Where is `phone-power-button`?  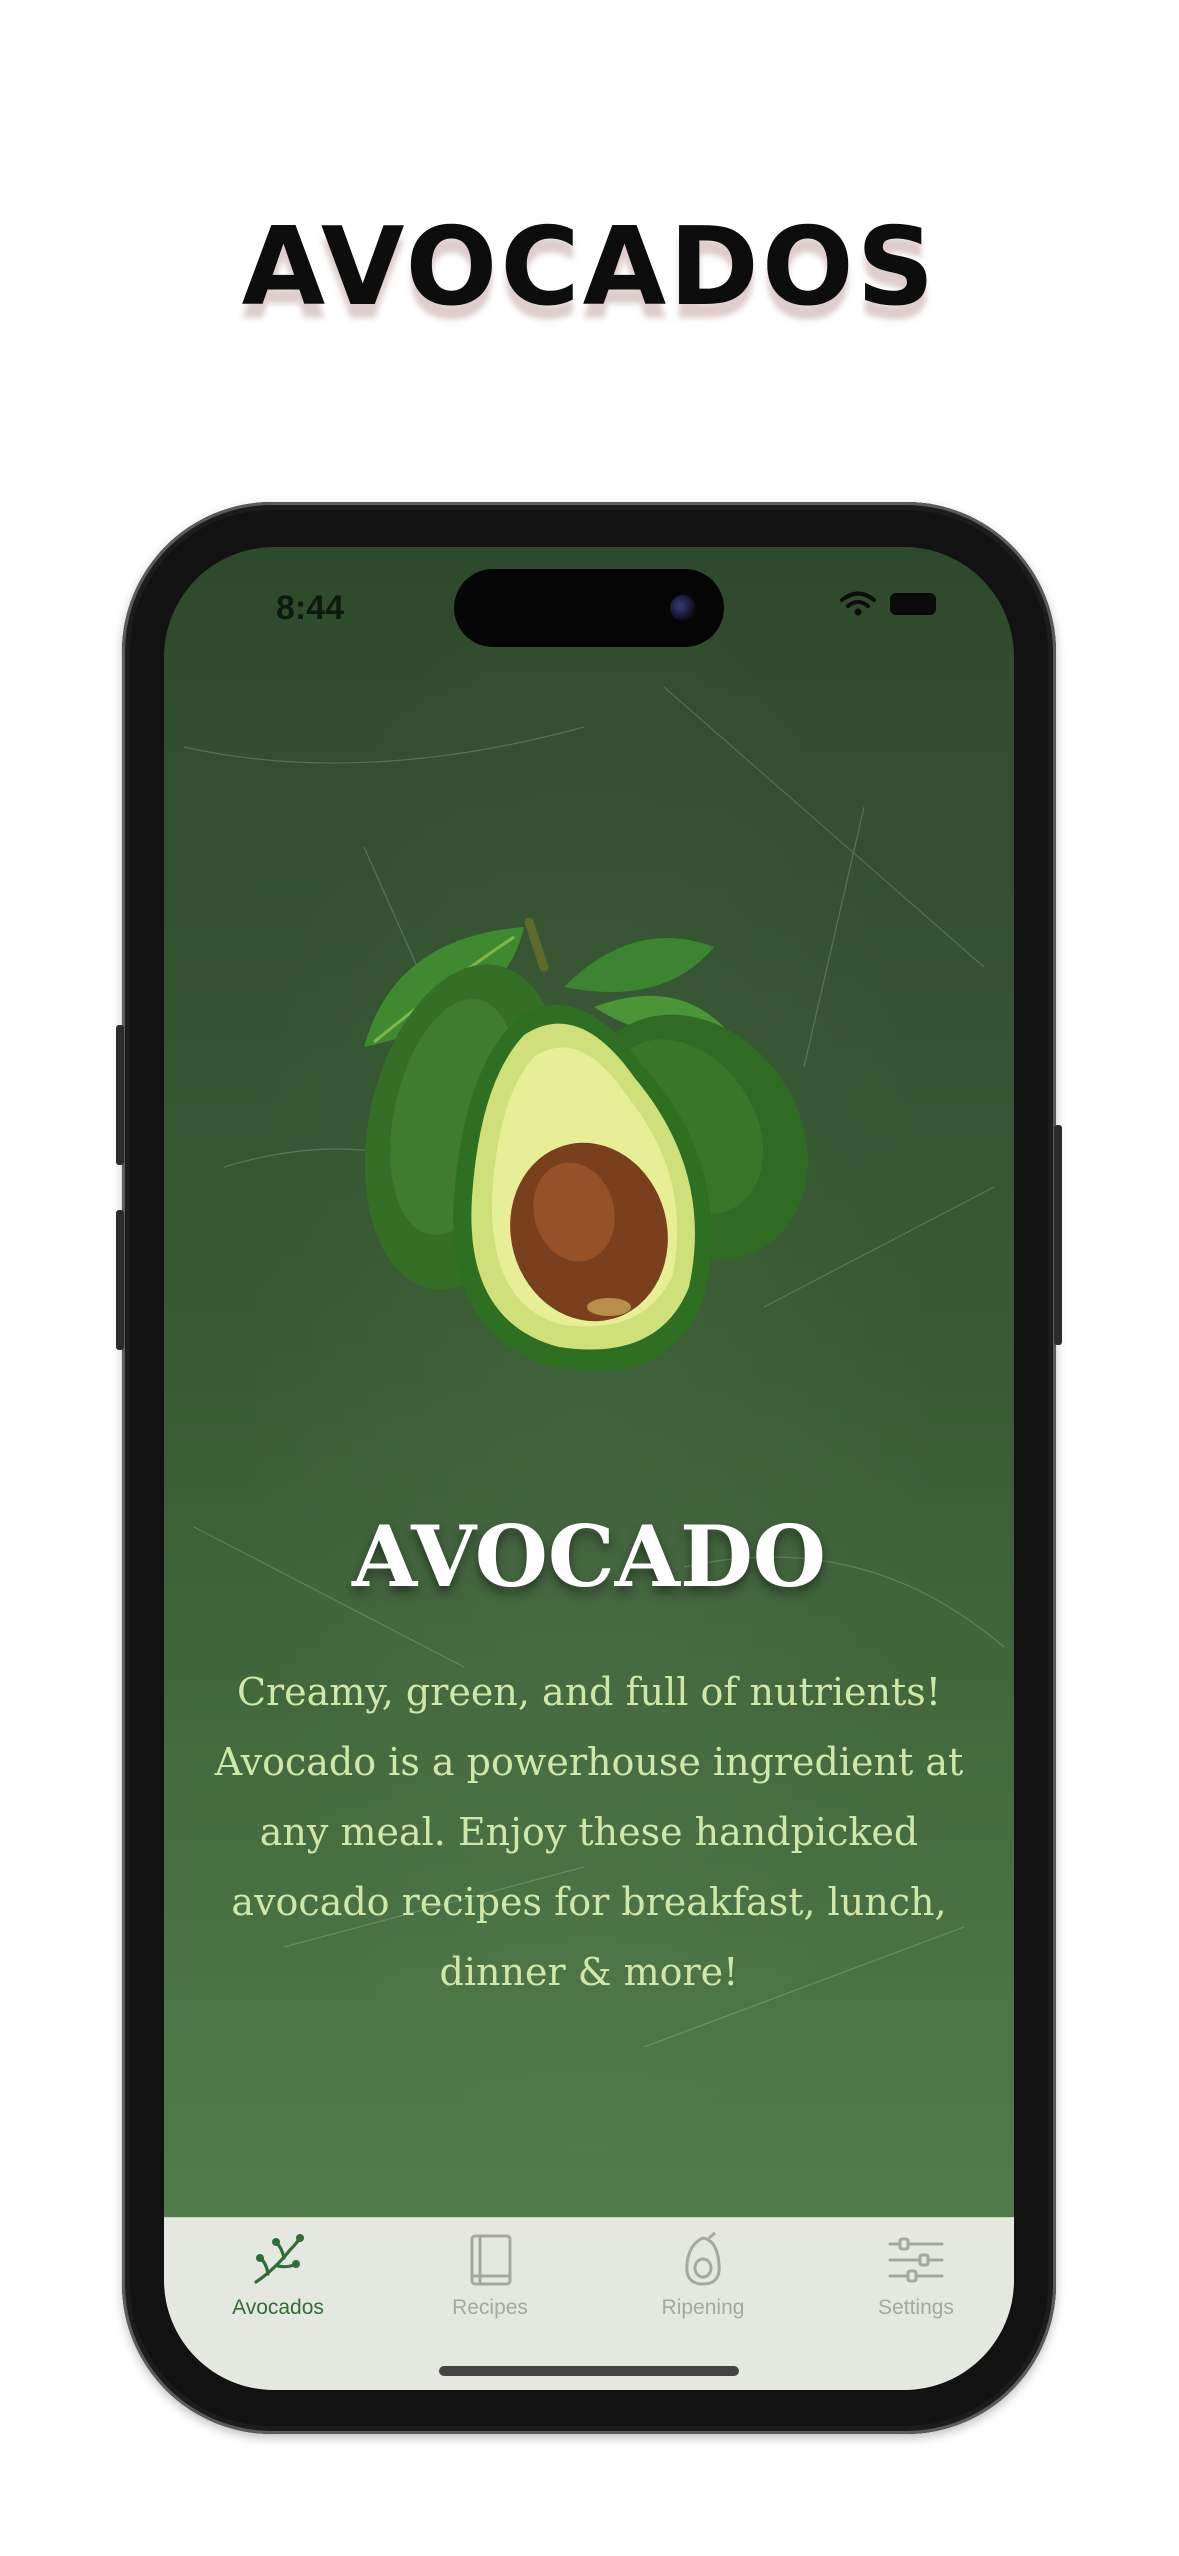
phone-power-button is located at coordinates (1058, 1235).